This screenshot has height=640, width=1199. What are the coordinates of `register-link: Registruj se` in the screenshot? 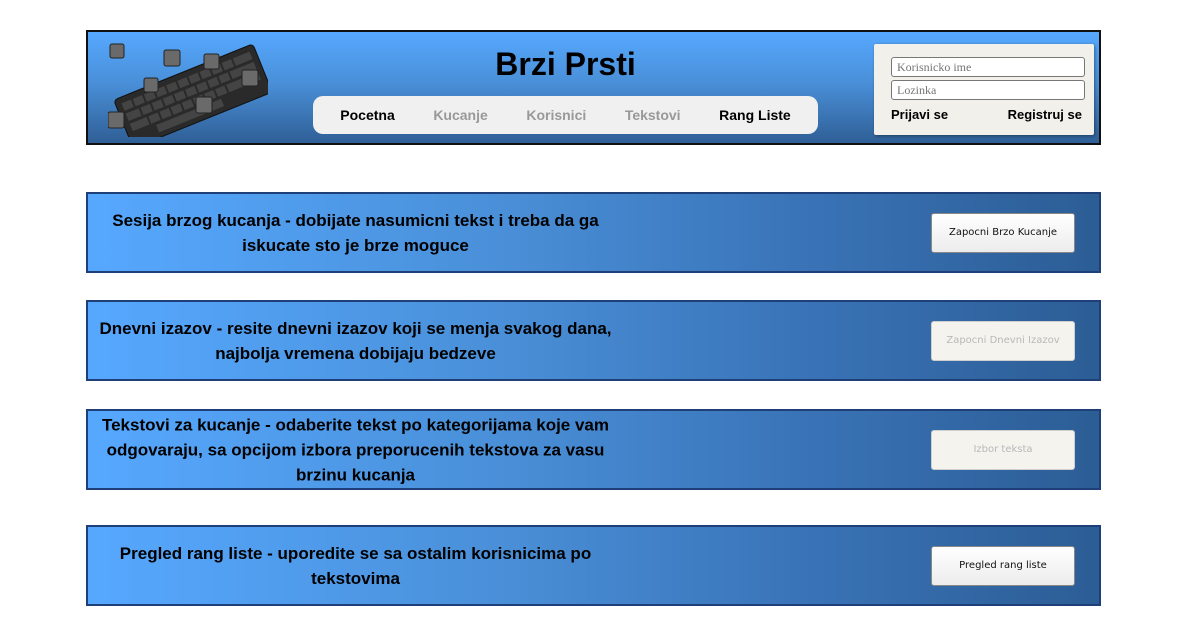 It's located at (1045, 114).